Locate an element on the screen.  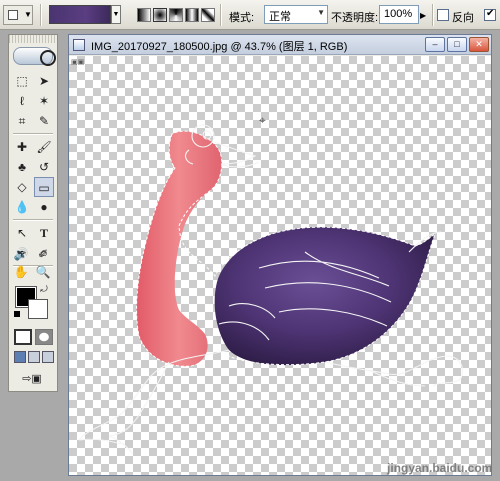
blend-mode-select: 正常 ▼ is located at coordinates (296, 14).